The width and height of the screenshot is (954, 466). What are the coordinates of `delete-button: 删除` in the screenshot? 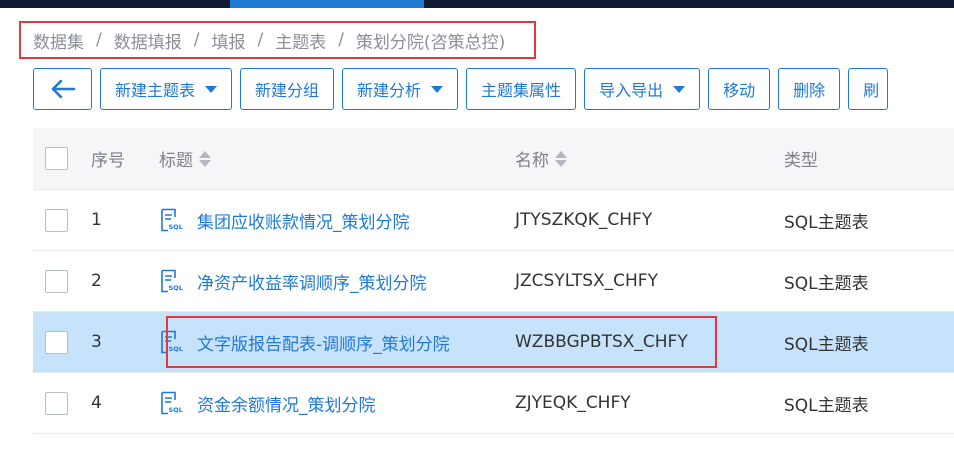 It's located at (809, 89).